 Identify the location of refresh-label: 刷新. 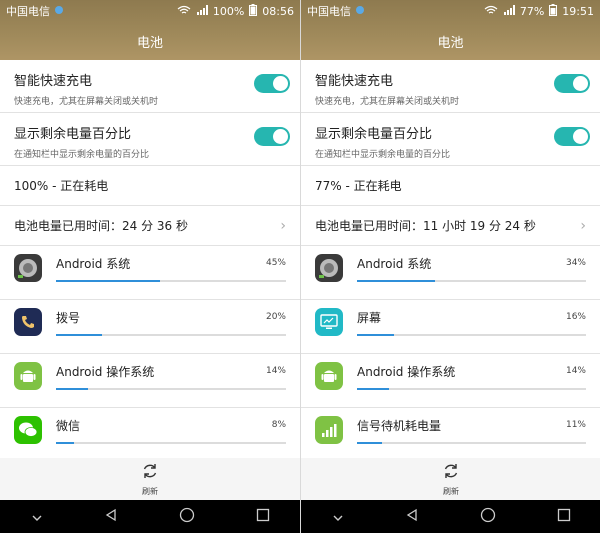
(451, 491).